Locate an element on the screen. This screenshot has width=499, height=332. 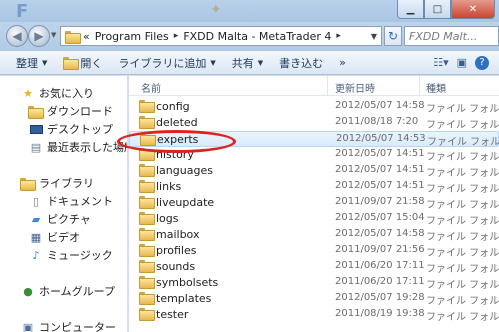
organize-menu: 整理 ▼ is located at coordinates (27, 62).